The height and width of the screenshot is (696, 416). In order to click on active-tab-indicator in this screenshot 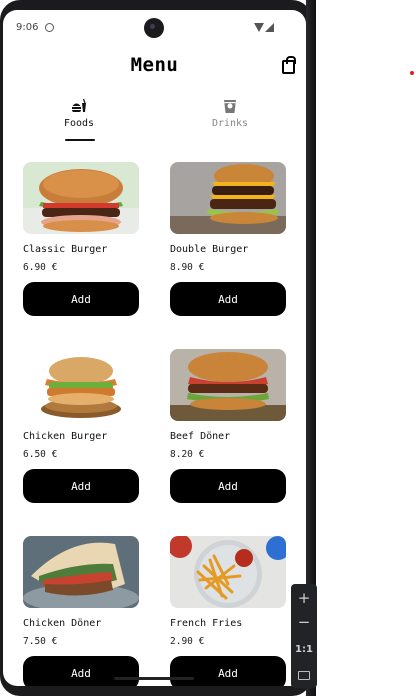, I will do `click(80, 140)`.